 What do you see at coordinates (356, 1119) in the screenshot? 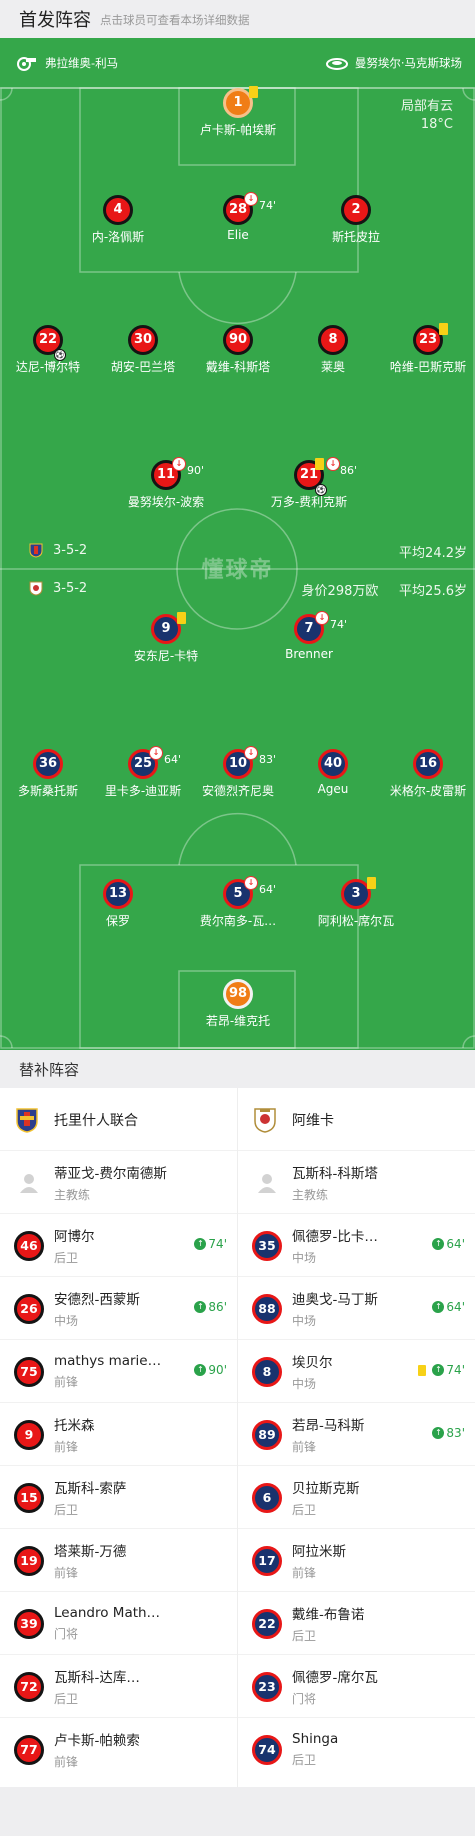
I see `away-team-row: 阿维卡` at bounding box center [356, 1119].